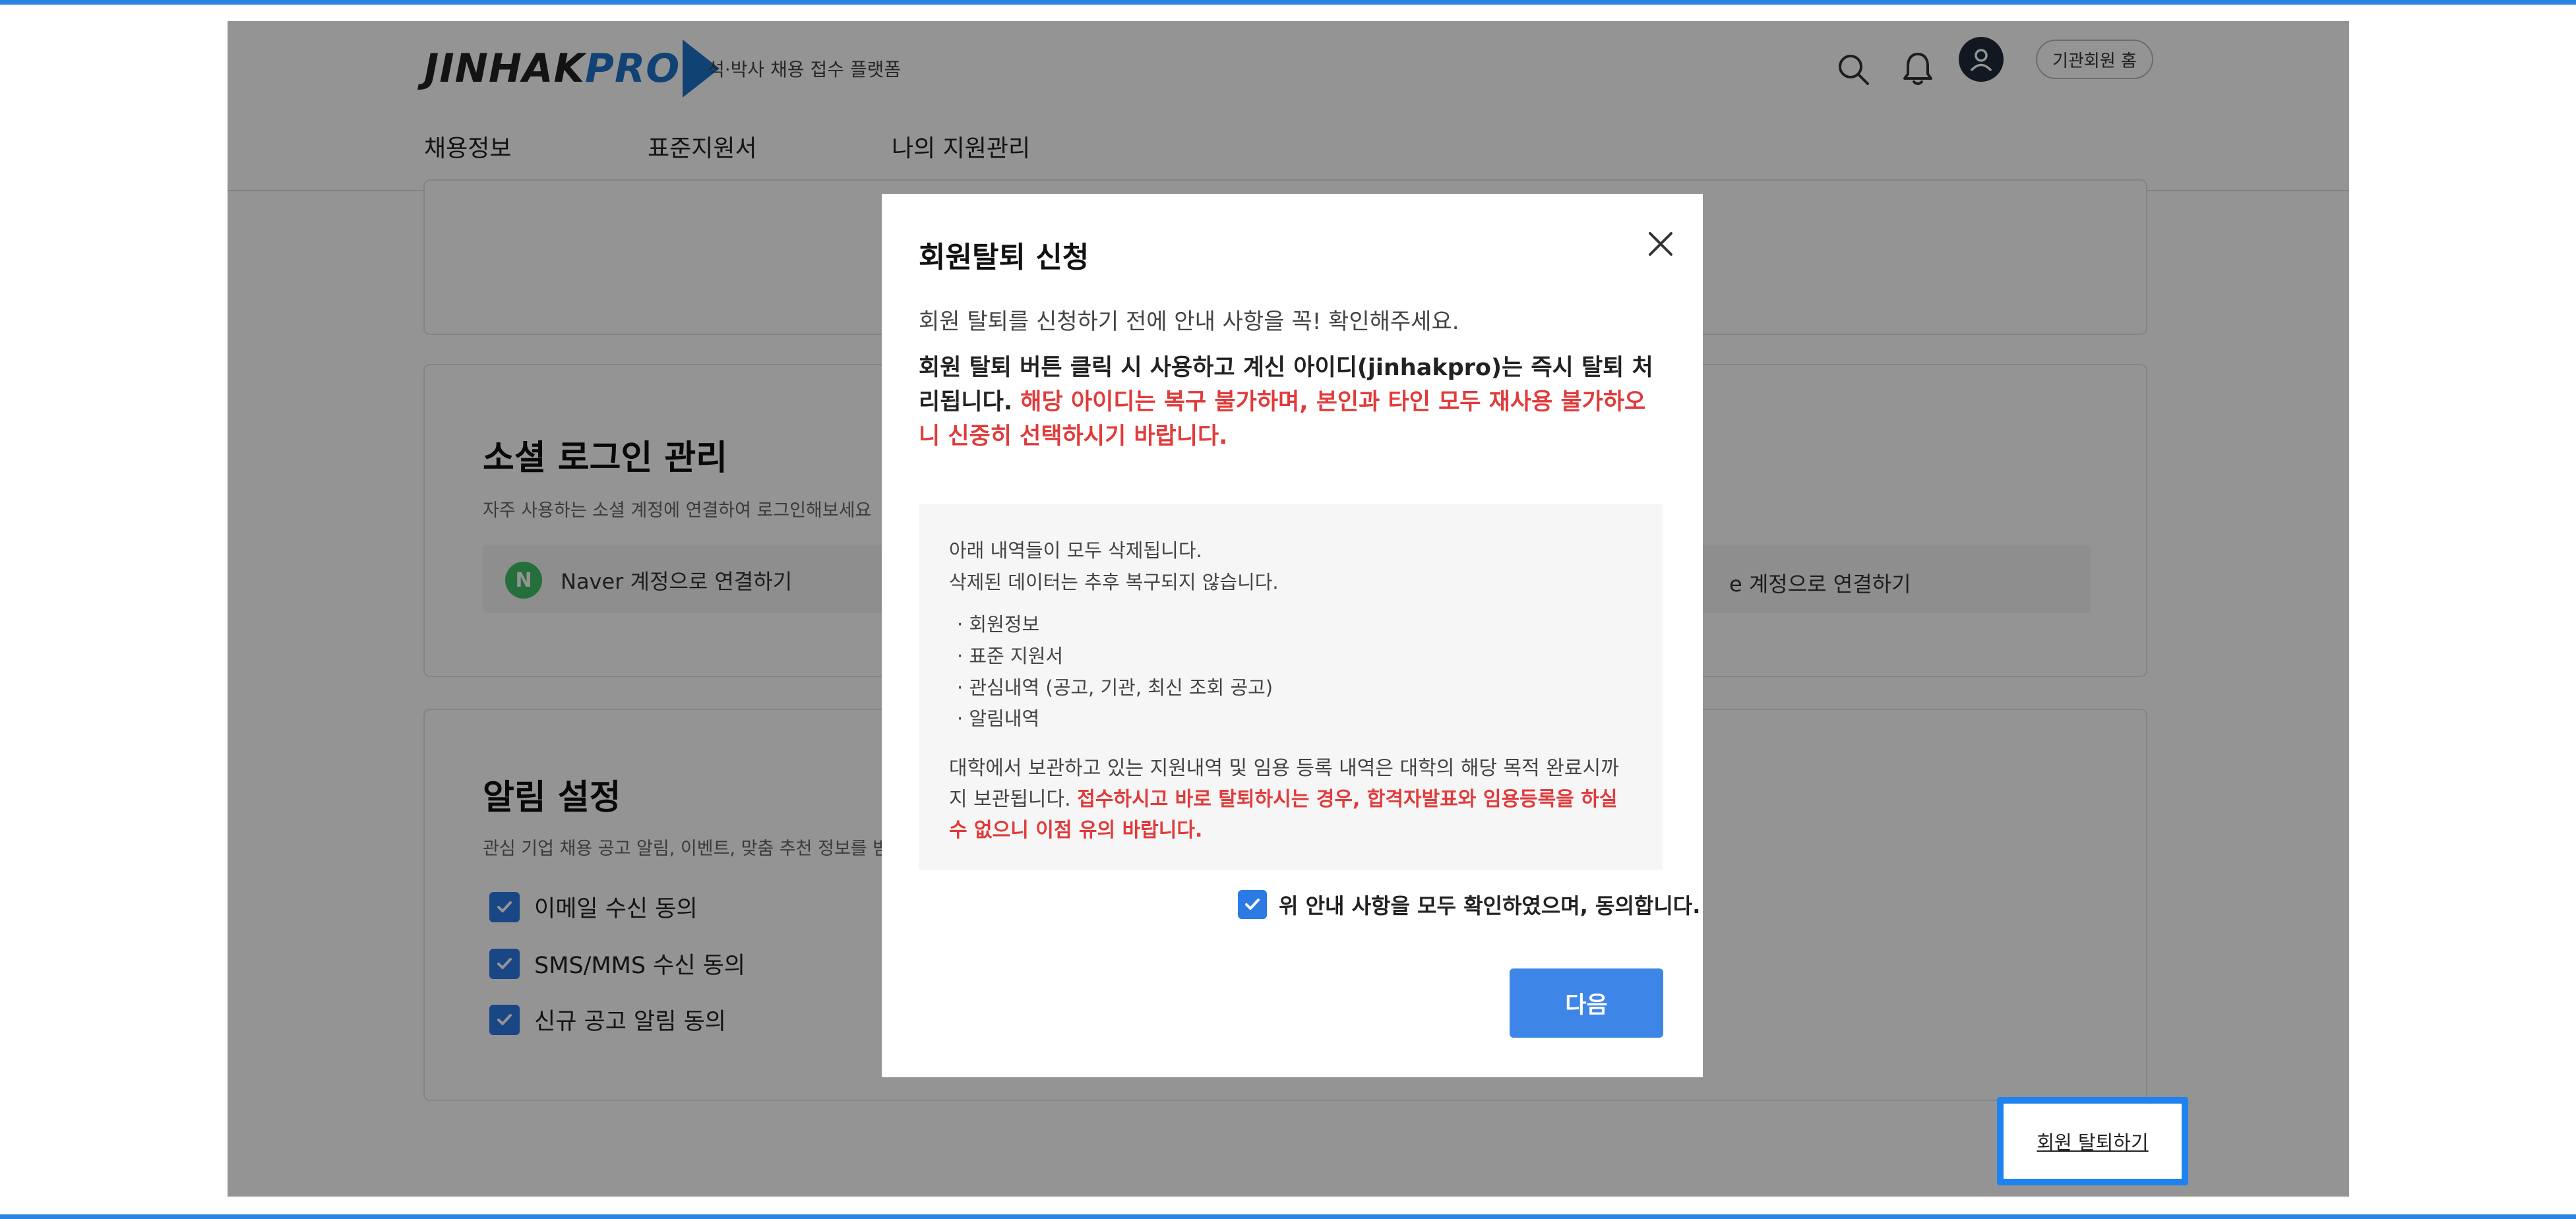  What do you see at coordinates (998, 624) in the screenshot?
I see `info-bullet: · 회원정보` at bounding box center [998, 624].